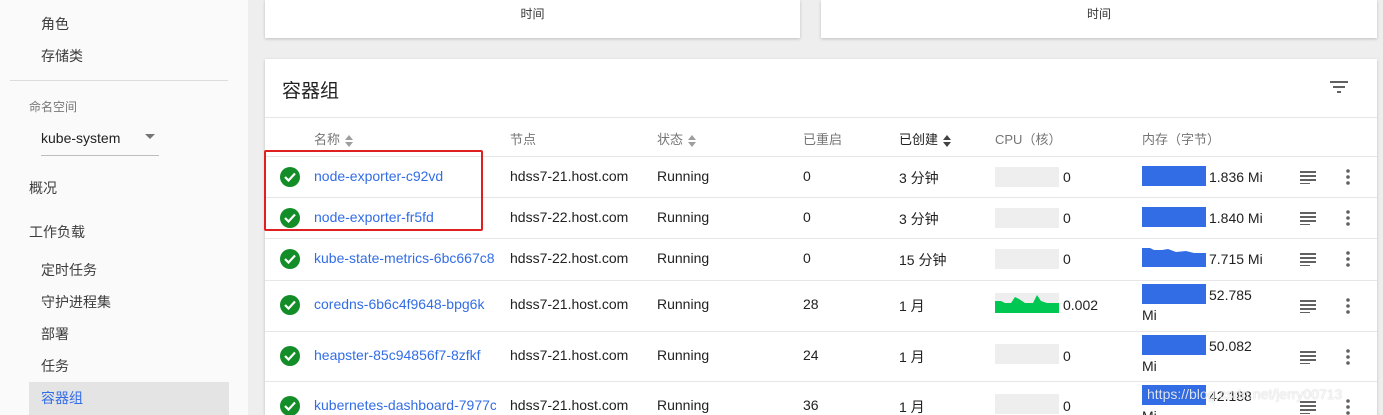  I want to click on column-name-label: 名称, so click(327, 139).